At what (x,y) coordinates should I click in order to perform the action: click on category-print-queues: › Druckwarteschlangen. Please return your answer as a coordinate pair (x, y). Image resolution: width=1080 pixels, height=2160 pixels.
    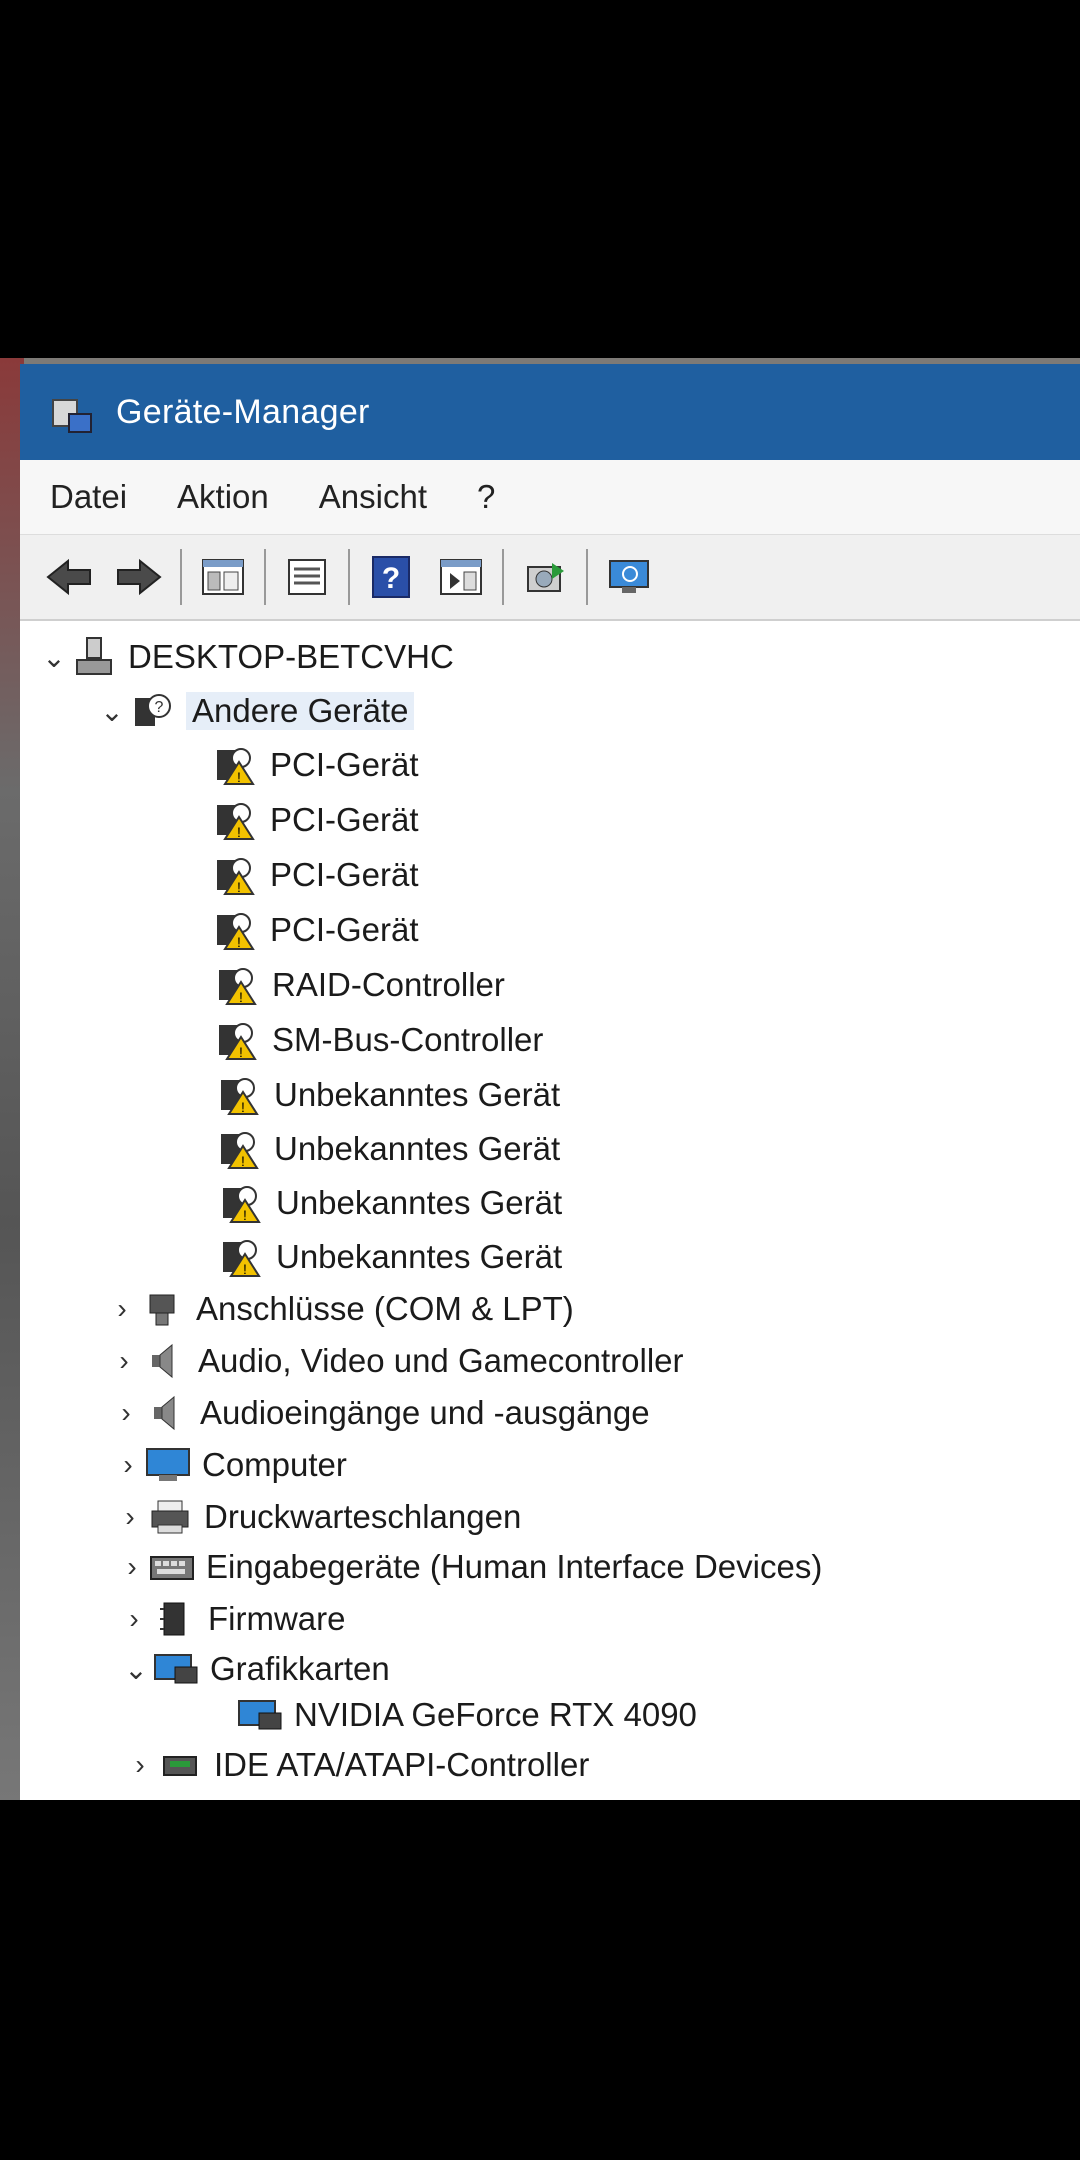
    Looking at the image, I should click on (317, 1517).